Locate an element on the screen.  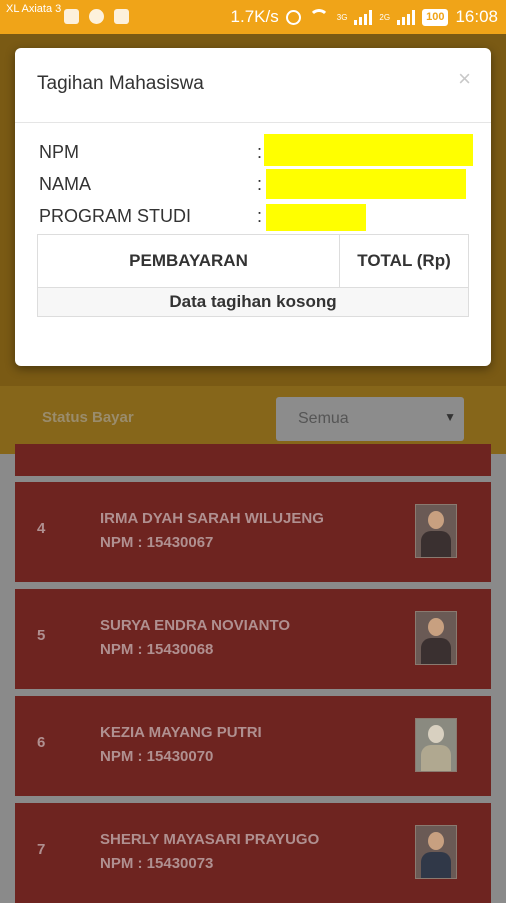
prodi-colon: : is located at coordinates (260, 216).